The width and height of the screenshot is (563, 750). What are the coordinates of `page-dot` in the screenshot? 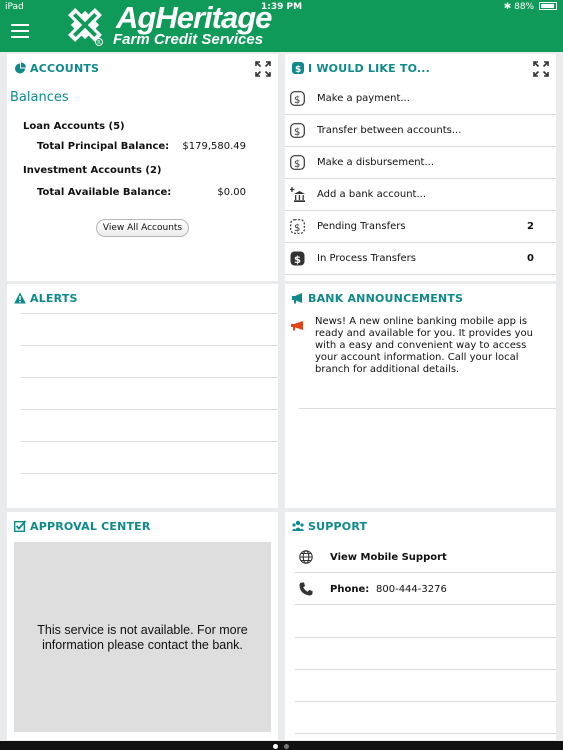 It's located at (286, 746).